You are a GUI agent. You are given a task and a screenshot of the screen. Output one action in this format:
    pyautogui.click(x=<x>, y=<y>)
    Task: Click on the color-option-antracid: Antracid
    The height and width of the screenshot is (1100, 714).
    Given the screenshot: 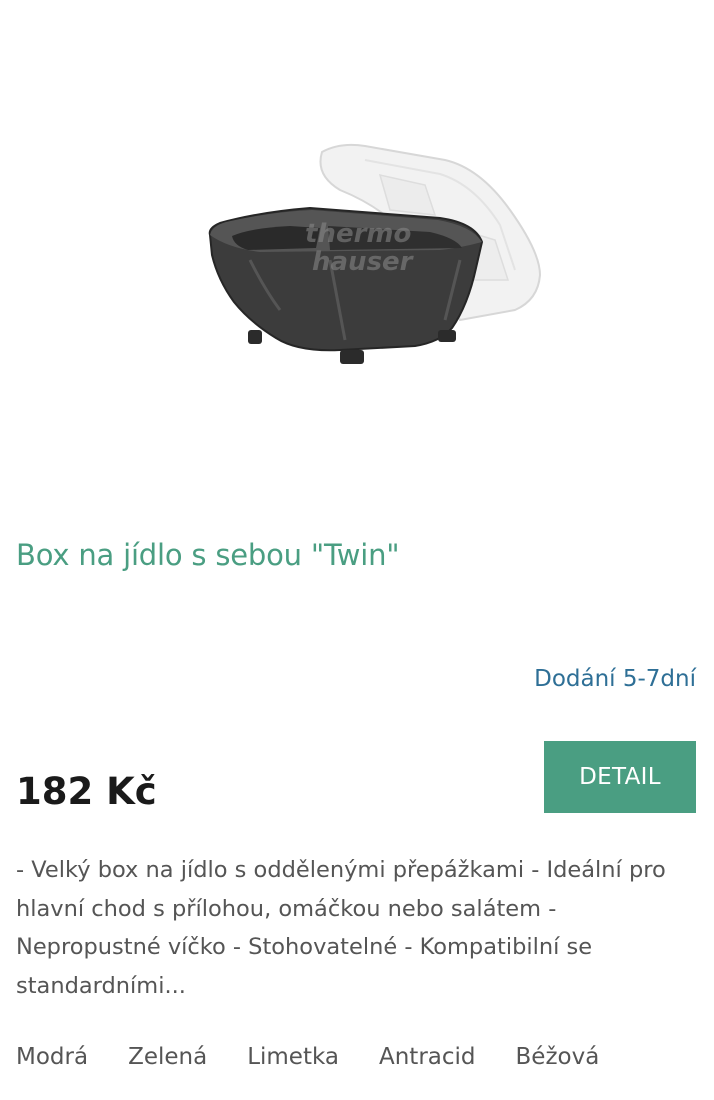 What is the action you would take?
    pyautogui.click(x=427, y=1057)
    